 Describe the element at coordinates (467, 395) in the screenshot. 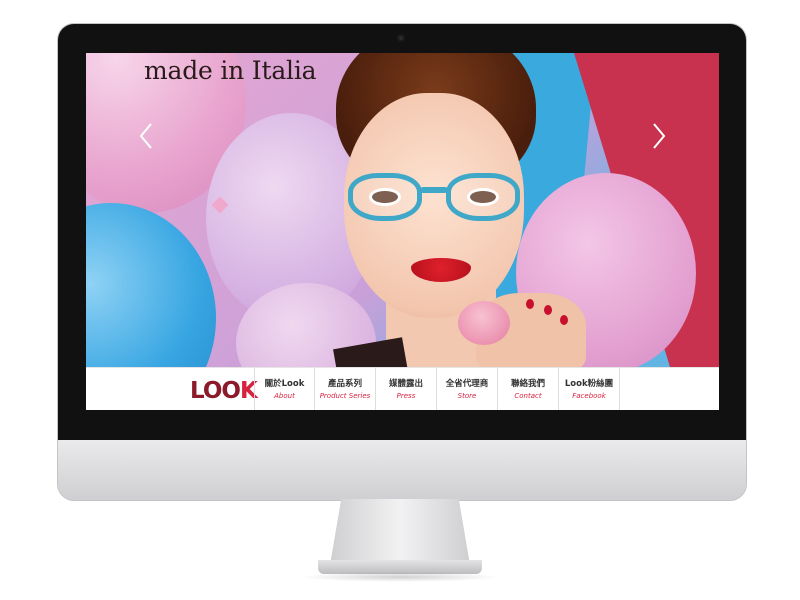

I see `nav-label-en: Store` at that location.